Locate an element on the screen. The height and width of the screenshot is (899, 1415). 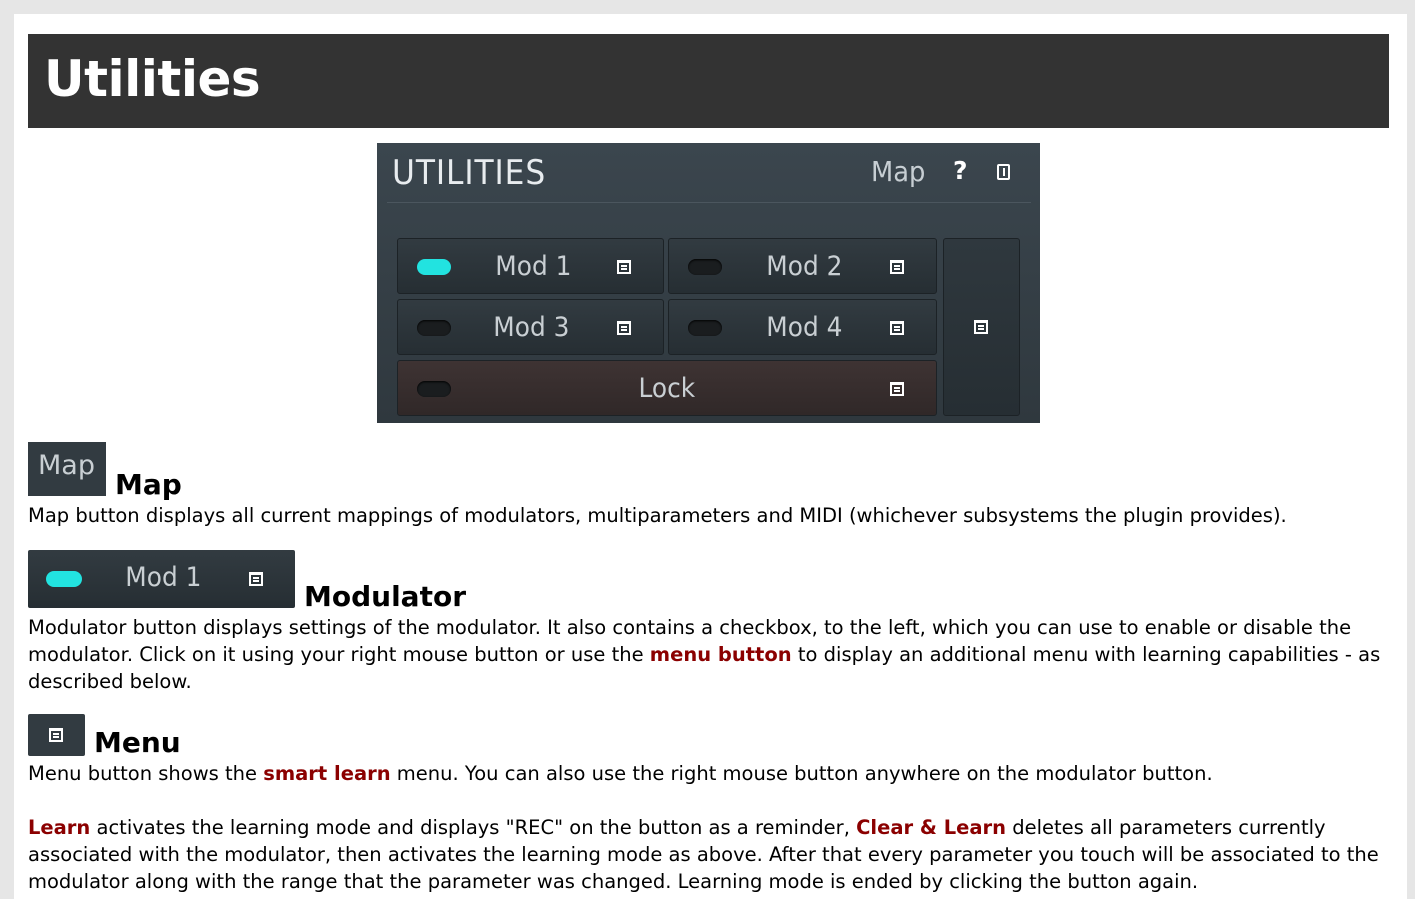
lock-menu-icon is located at coordinates (897, 389).